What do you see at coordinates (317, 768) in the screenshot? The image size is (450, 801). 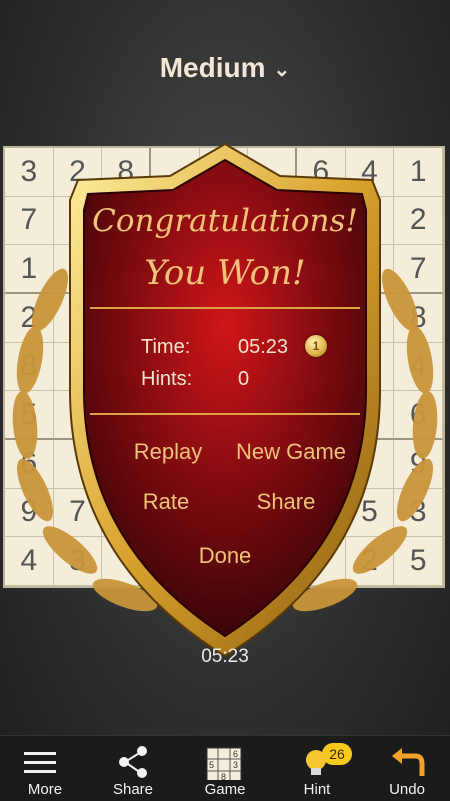 I see `hint-button: 26 Hint` at bounding box center [317, 768].